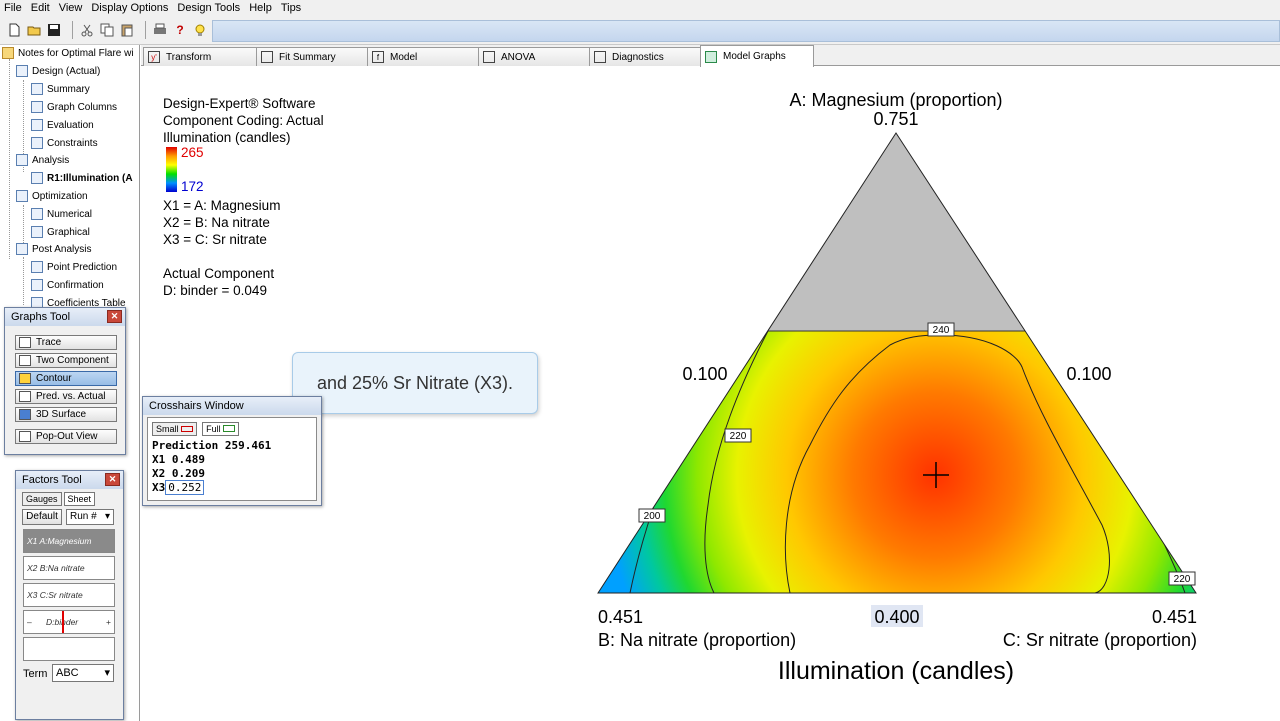  Describe the element at coordinates (127, 30) in the screenshot. I see `paste-icon` at that location.